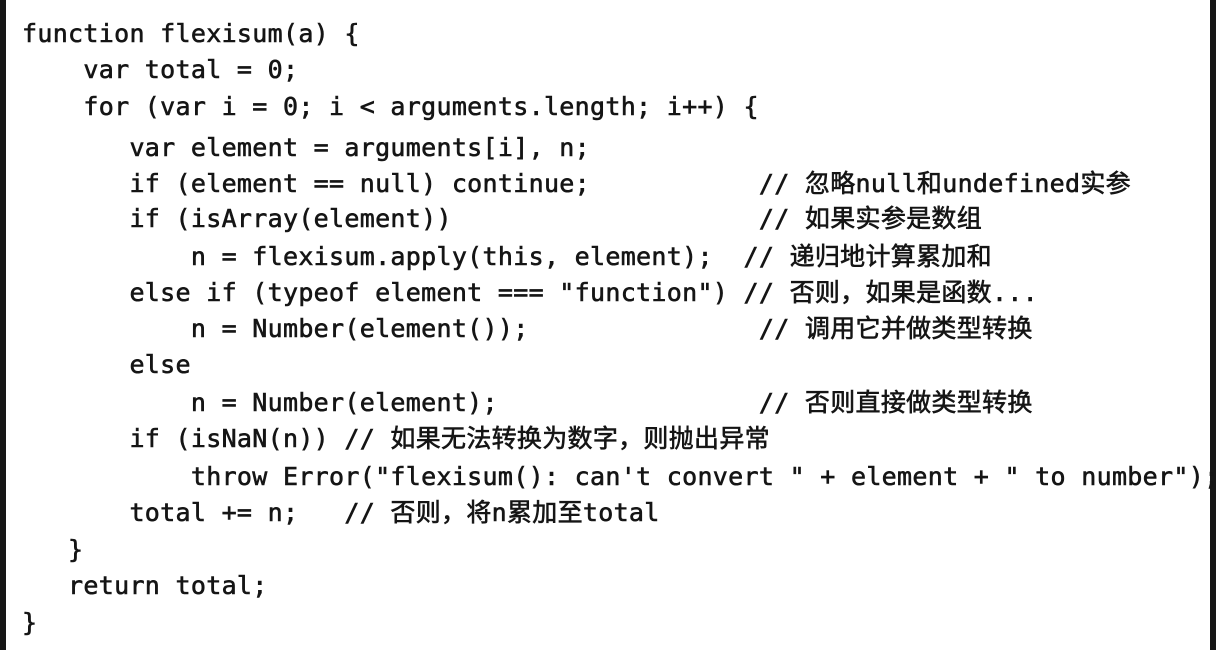 This screenshot has width=1216, height=650. What do you see at coordinates (527, 329) in the screenshot?
I see `code-line: n = Number(element()); // 调用它并做类型转换` at bounding box center [527, 329].